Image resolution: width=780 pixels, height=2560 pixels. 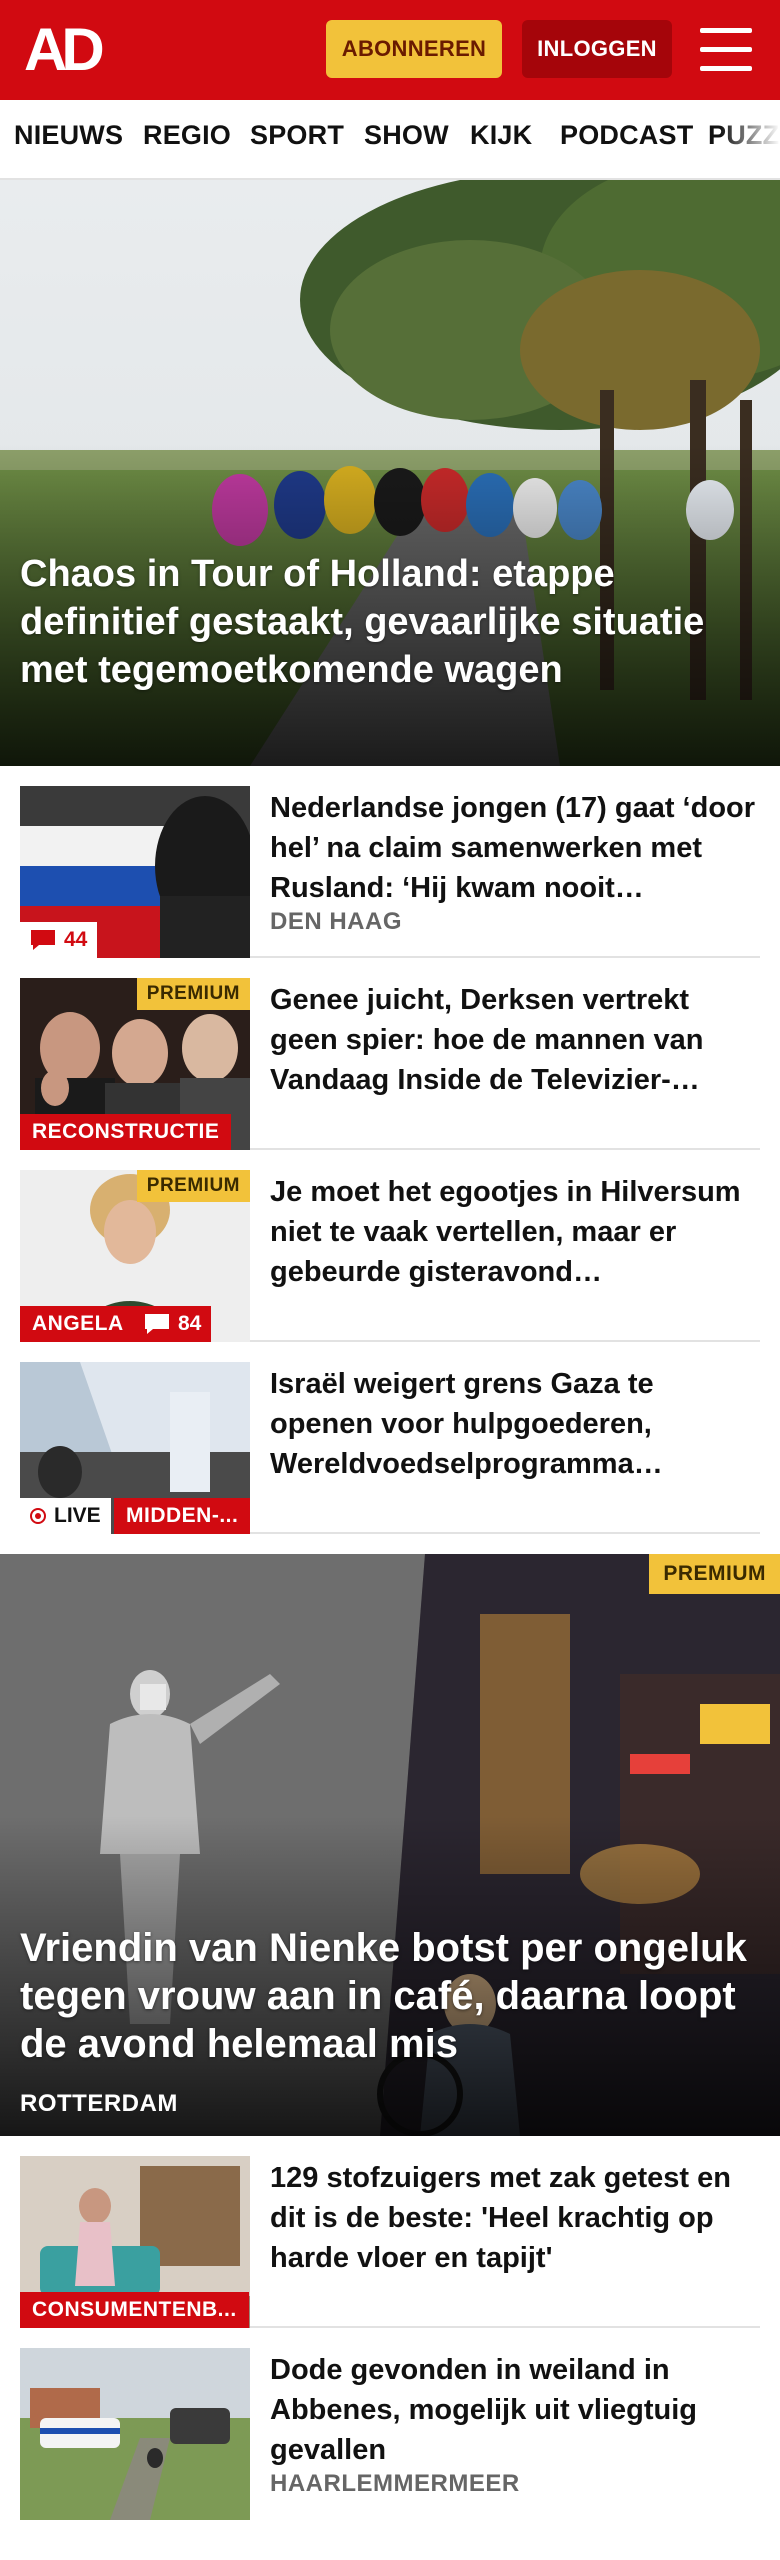 I want to click on category-tag: ANGELA, so click(x=78, y=1324).